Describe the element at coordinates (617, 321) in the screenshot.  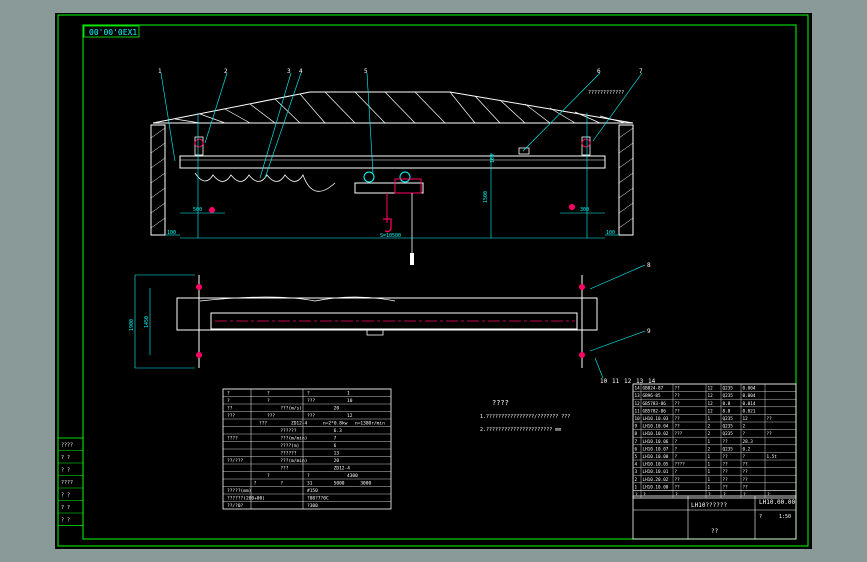
I see `leaders-plan` at that location.